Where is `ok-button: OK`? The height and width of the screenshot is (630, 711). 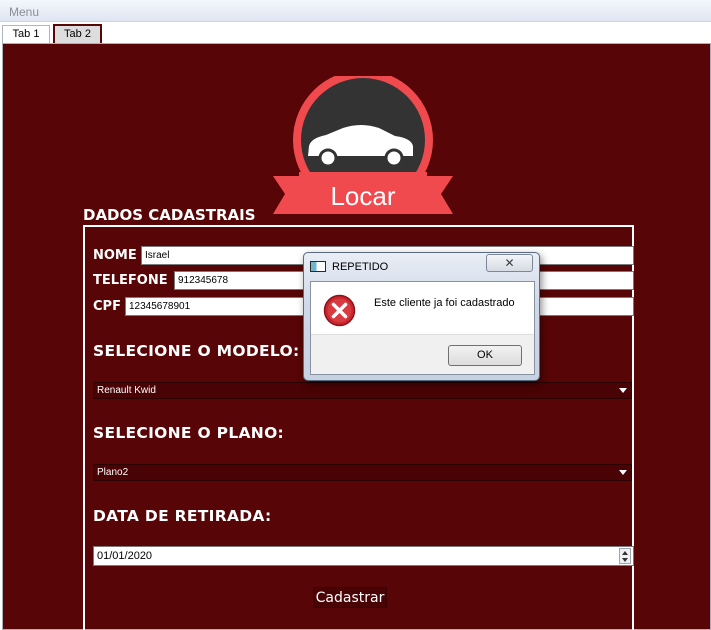
ok-button: OK is located at coordinates (485, 355).